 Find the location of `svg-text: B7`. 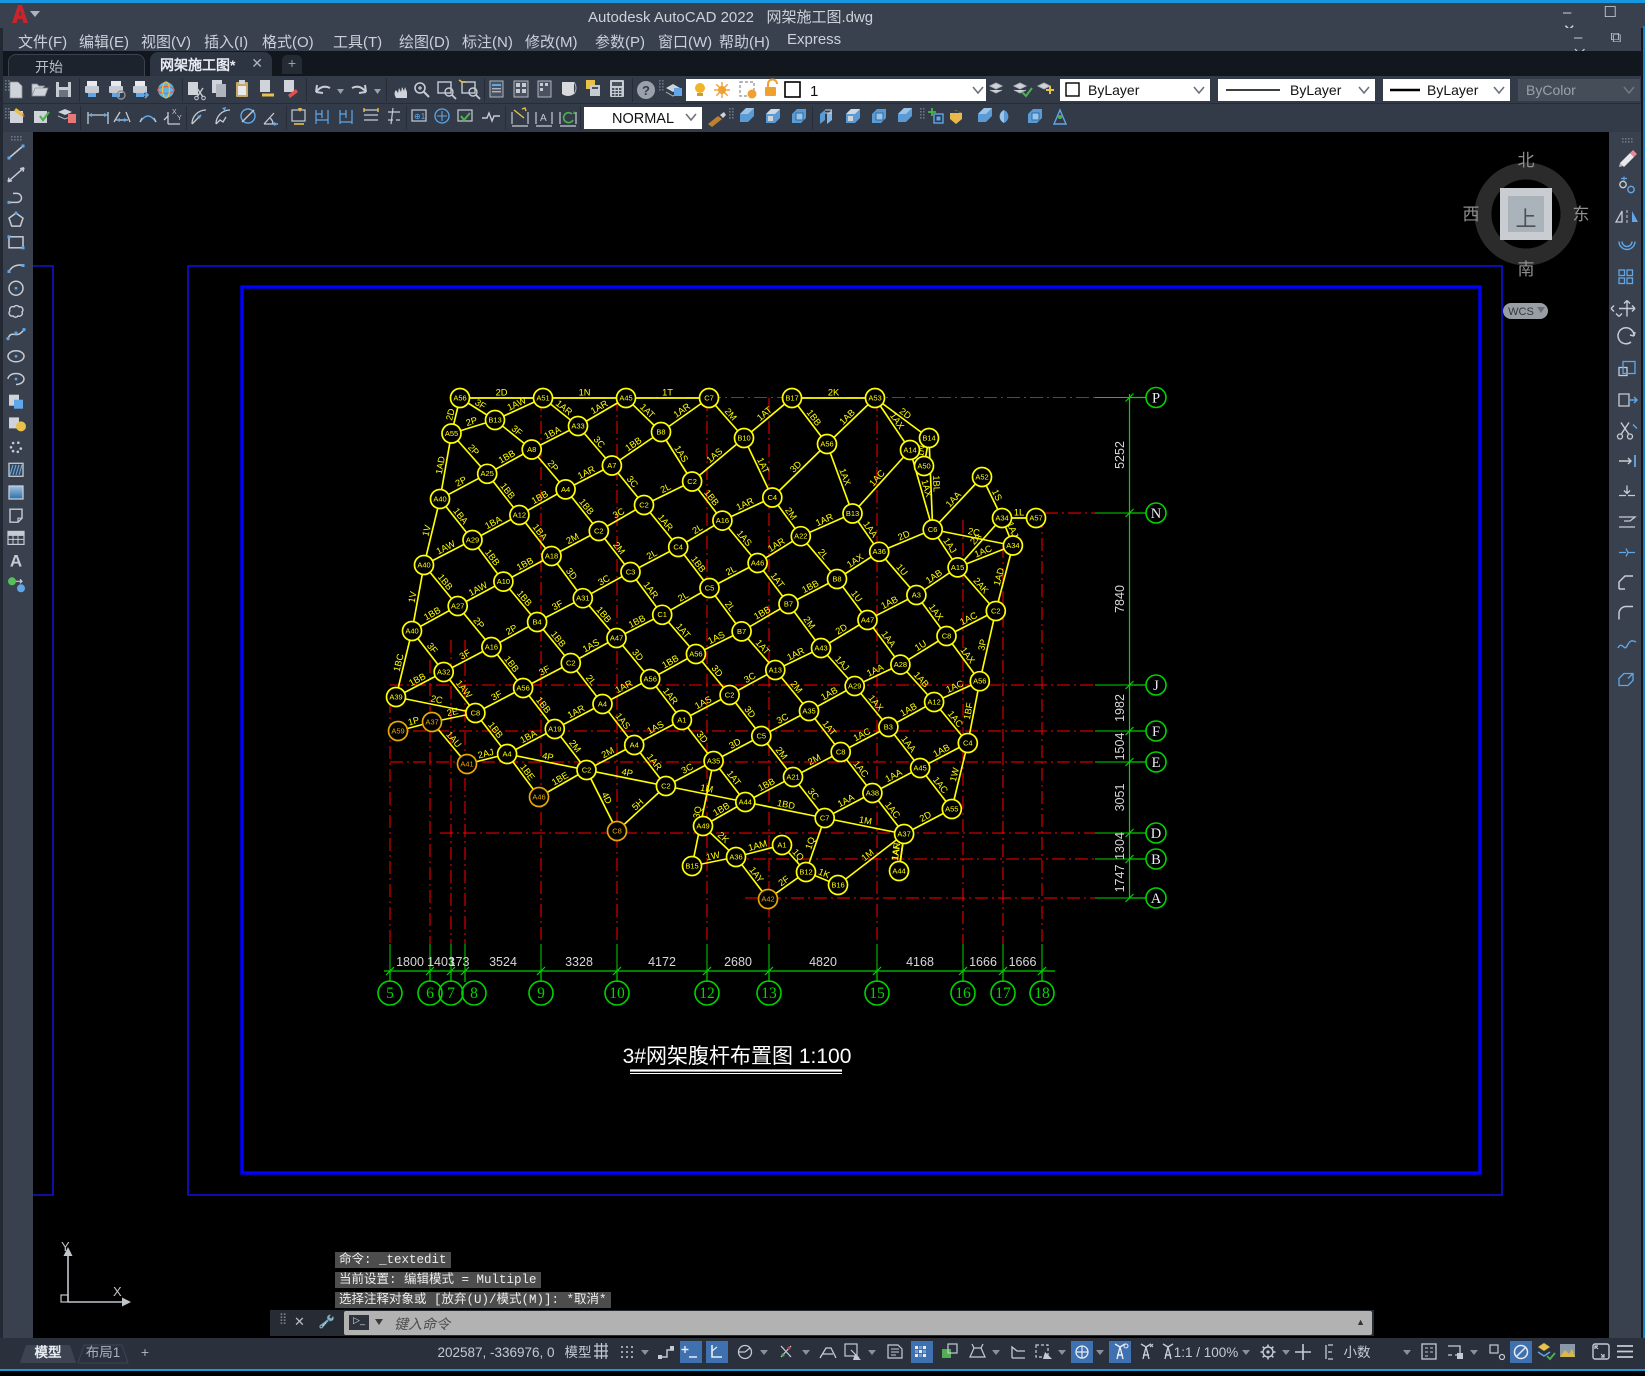

svg-text: B7 is located at coordinates (788, 603).